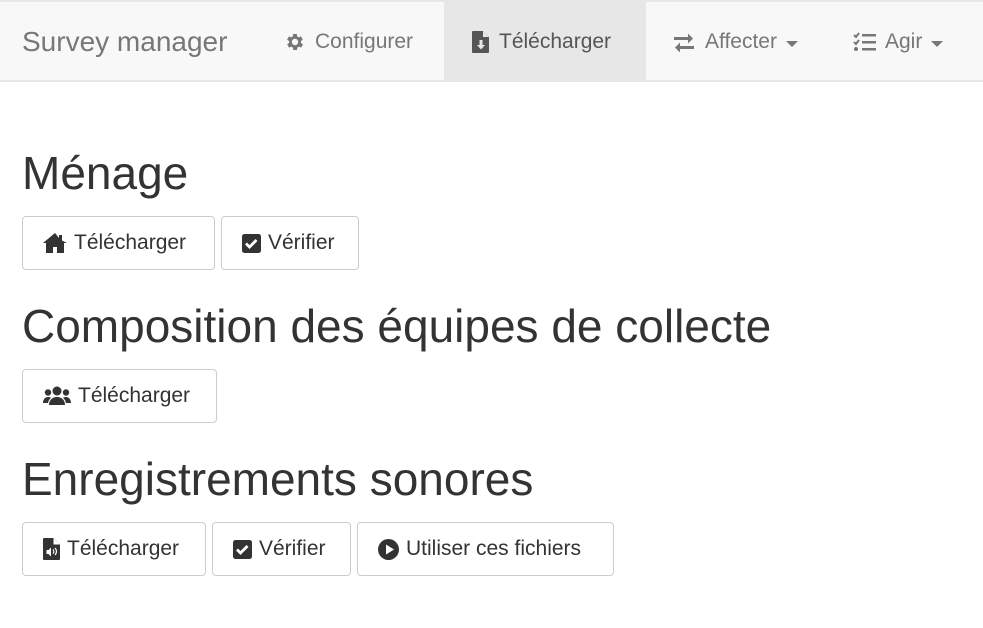 The image size is (983, 628). I want to click on nav-item-label: Télécharger, so click(555, 41).